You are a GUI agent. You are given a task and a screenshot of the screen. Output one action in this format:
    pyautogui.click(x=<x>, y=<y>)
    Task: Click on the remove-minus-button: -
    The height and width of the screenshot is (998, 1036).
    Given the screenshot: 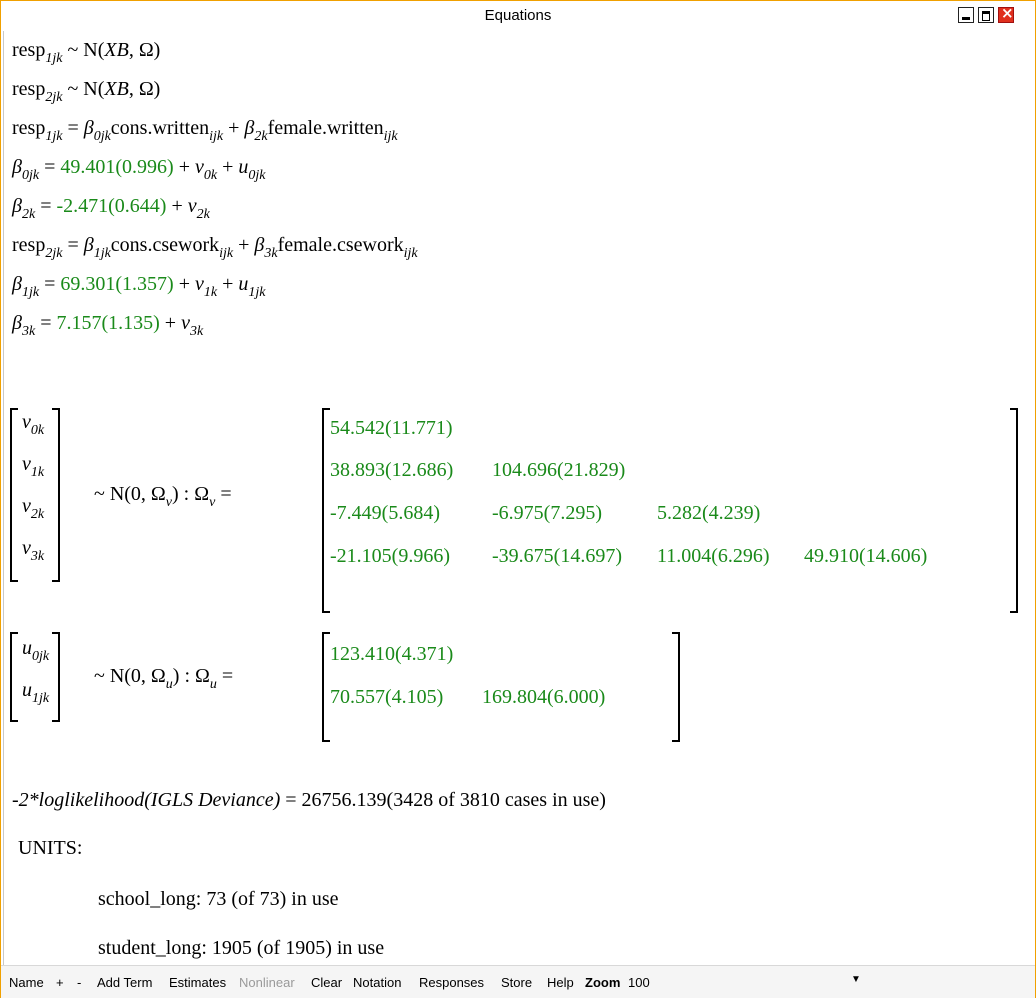 What is the action you would take?
    pyautogui.click(x=79, y=982)
    